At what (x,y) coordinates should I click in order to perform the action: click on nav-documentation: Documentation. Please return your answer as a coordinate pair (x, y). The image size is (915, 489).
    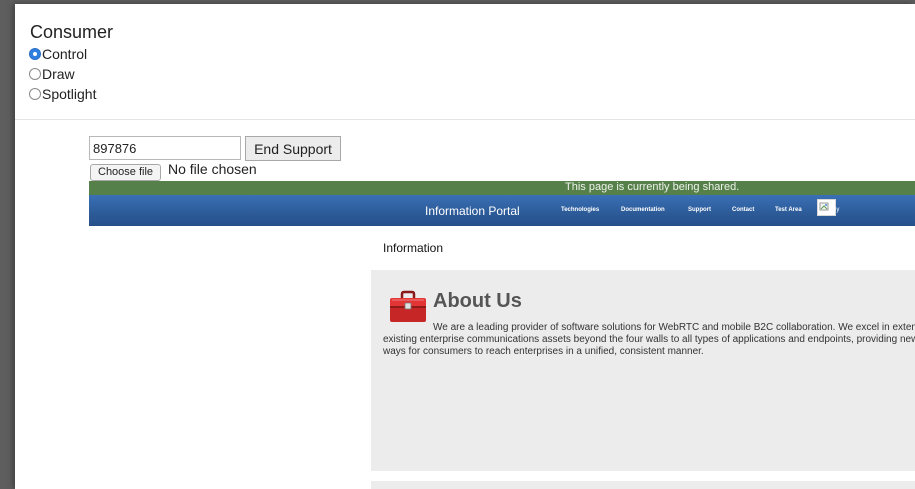
    Looking at the image, I should click on (643, 210).